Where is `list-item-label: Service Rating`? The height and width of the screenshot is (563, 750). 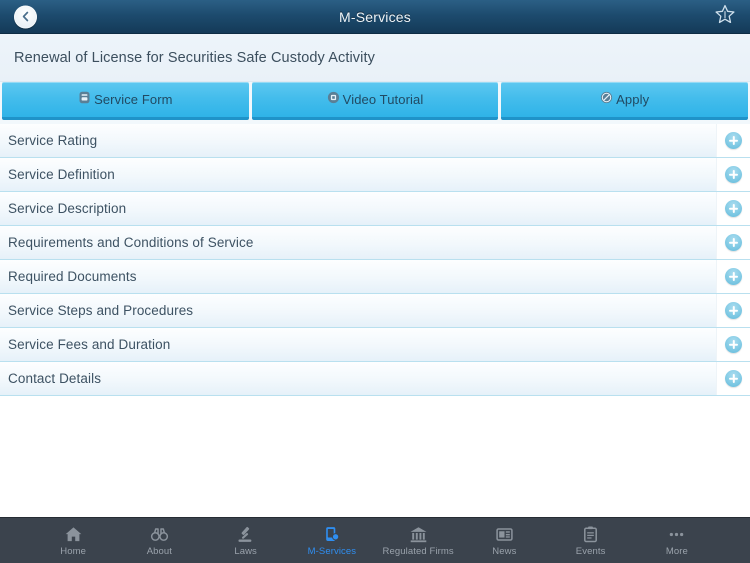
list-item-label: Service Rating is located at coordinates (53, 140).